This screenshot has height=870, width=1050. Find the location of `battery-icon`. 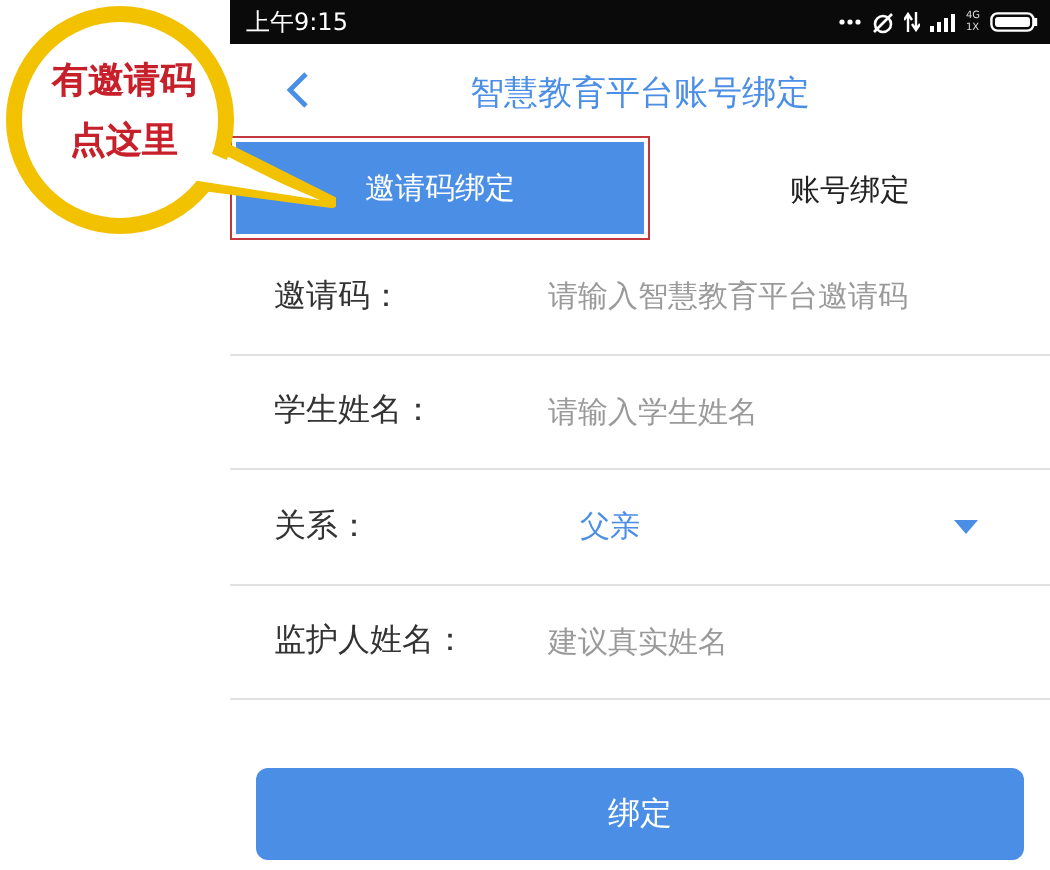

battery-icon is located at coordinates (1014, 22).